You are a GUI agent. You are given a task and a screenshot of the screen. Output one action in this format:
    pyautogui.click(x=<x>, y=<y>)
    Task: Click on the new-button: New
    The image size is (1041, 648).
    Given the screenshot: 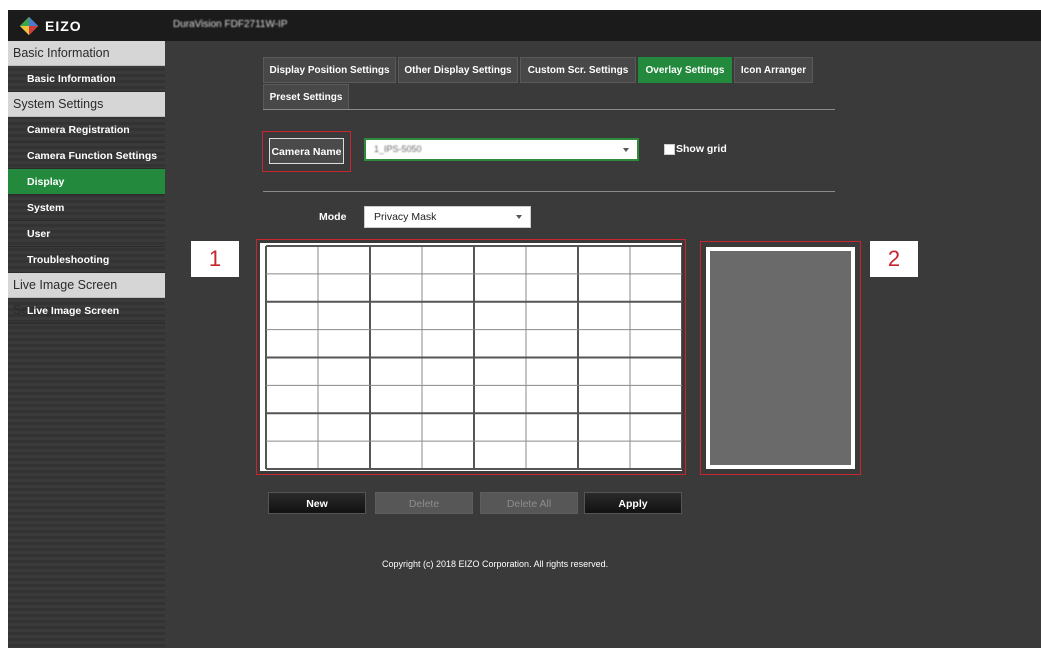 What is the action you would take?
    pyautogui.click(x=317, y=503)
    